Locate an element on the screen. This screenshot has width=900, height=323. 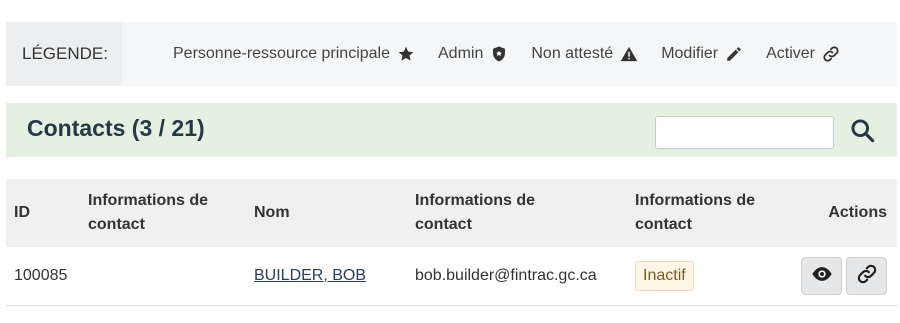
legend-item-edit: Modifier is located at coordinates (702, 54).